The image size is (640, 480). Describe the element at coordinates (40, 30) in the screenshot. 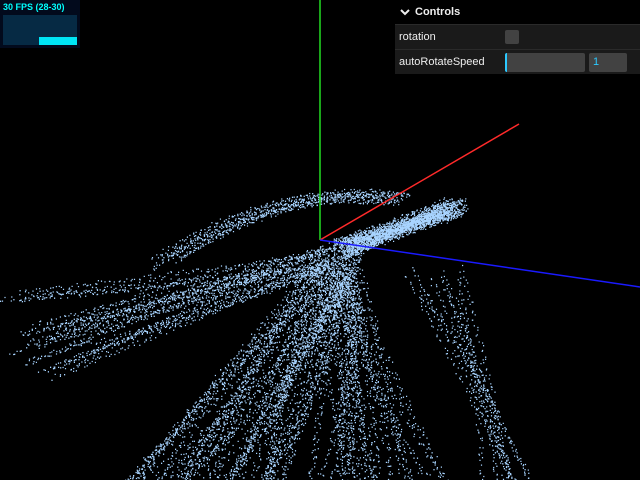

I see `fps-graph` at that location.